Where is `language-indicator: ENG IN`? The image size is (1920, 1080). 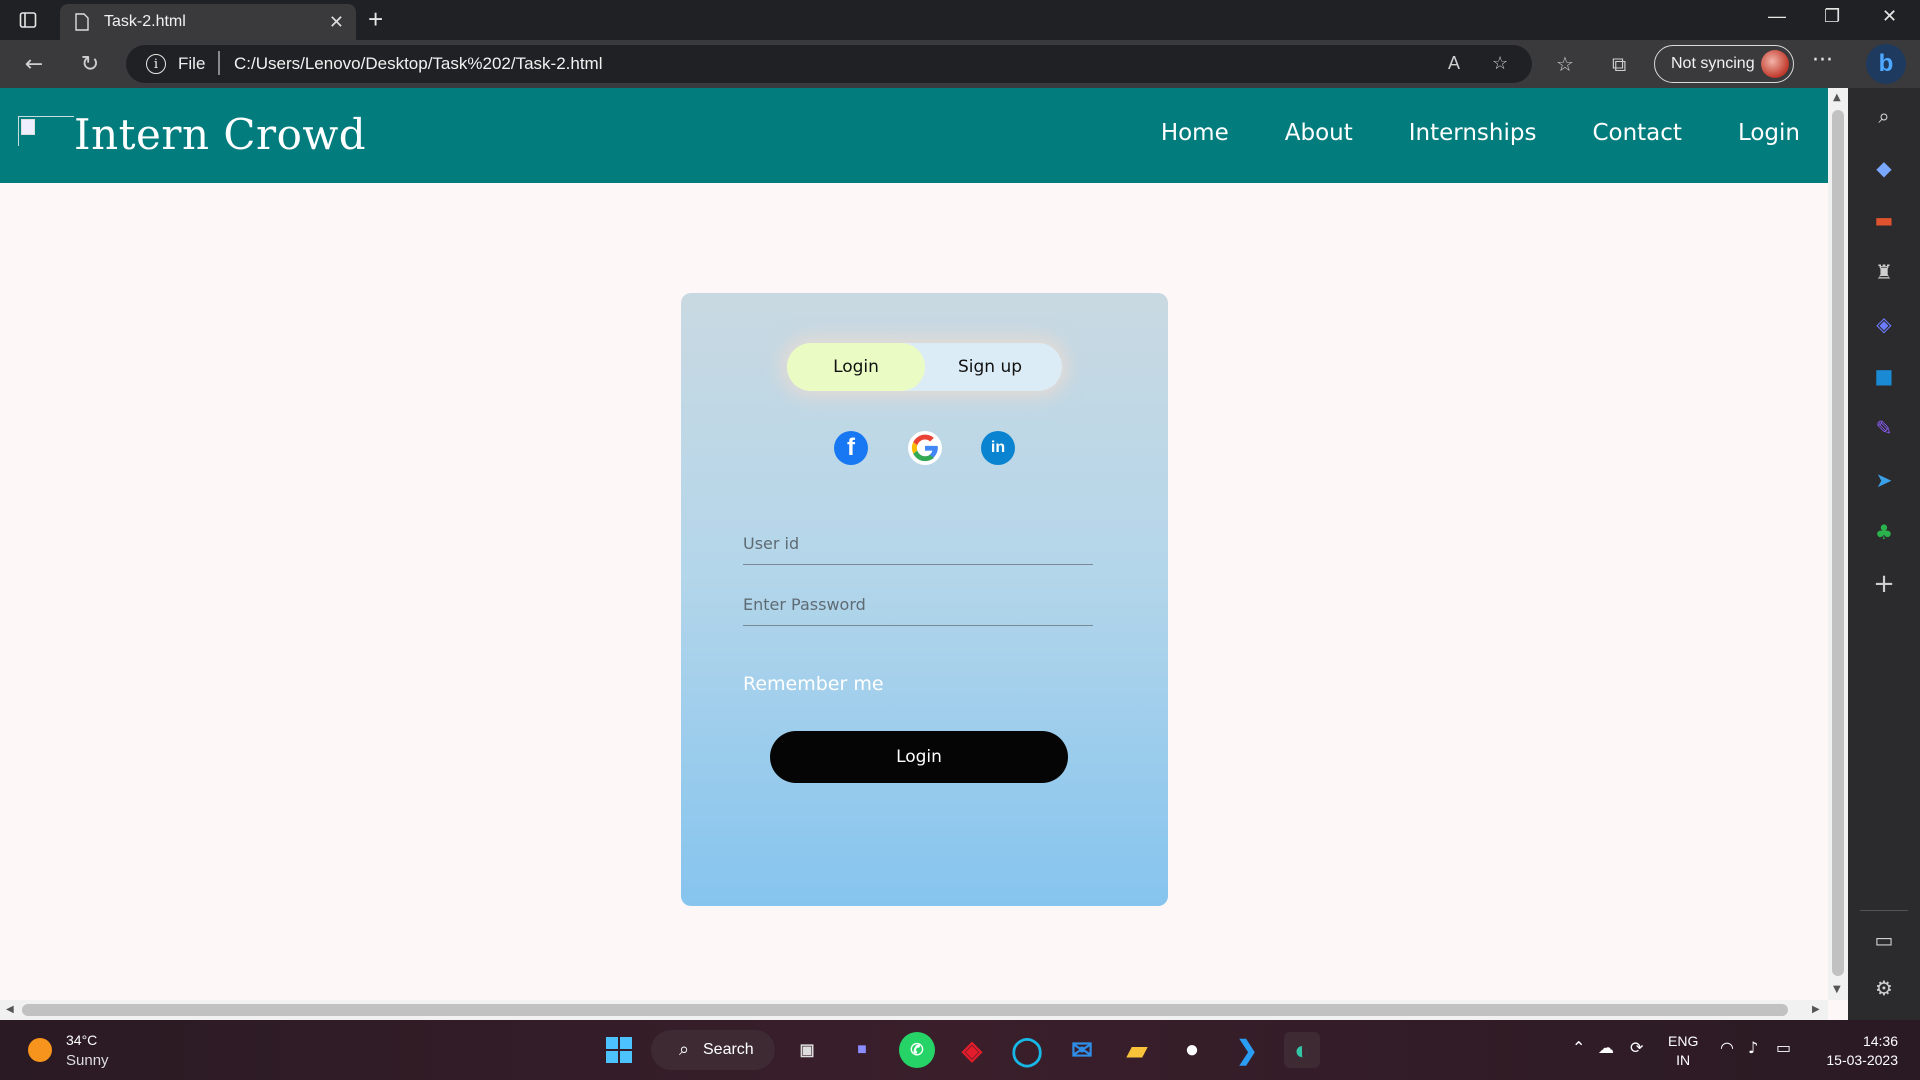
language-indicator: ENG IN is located at coordinates (1683, 1051).